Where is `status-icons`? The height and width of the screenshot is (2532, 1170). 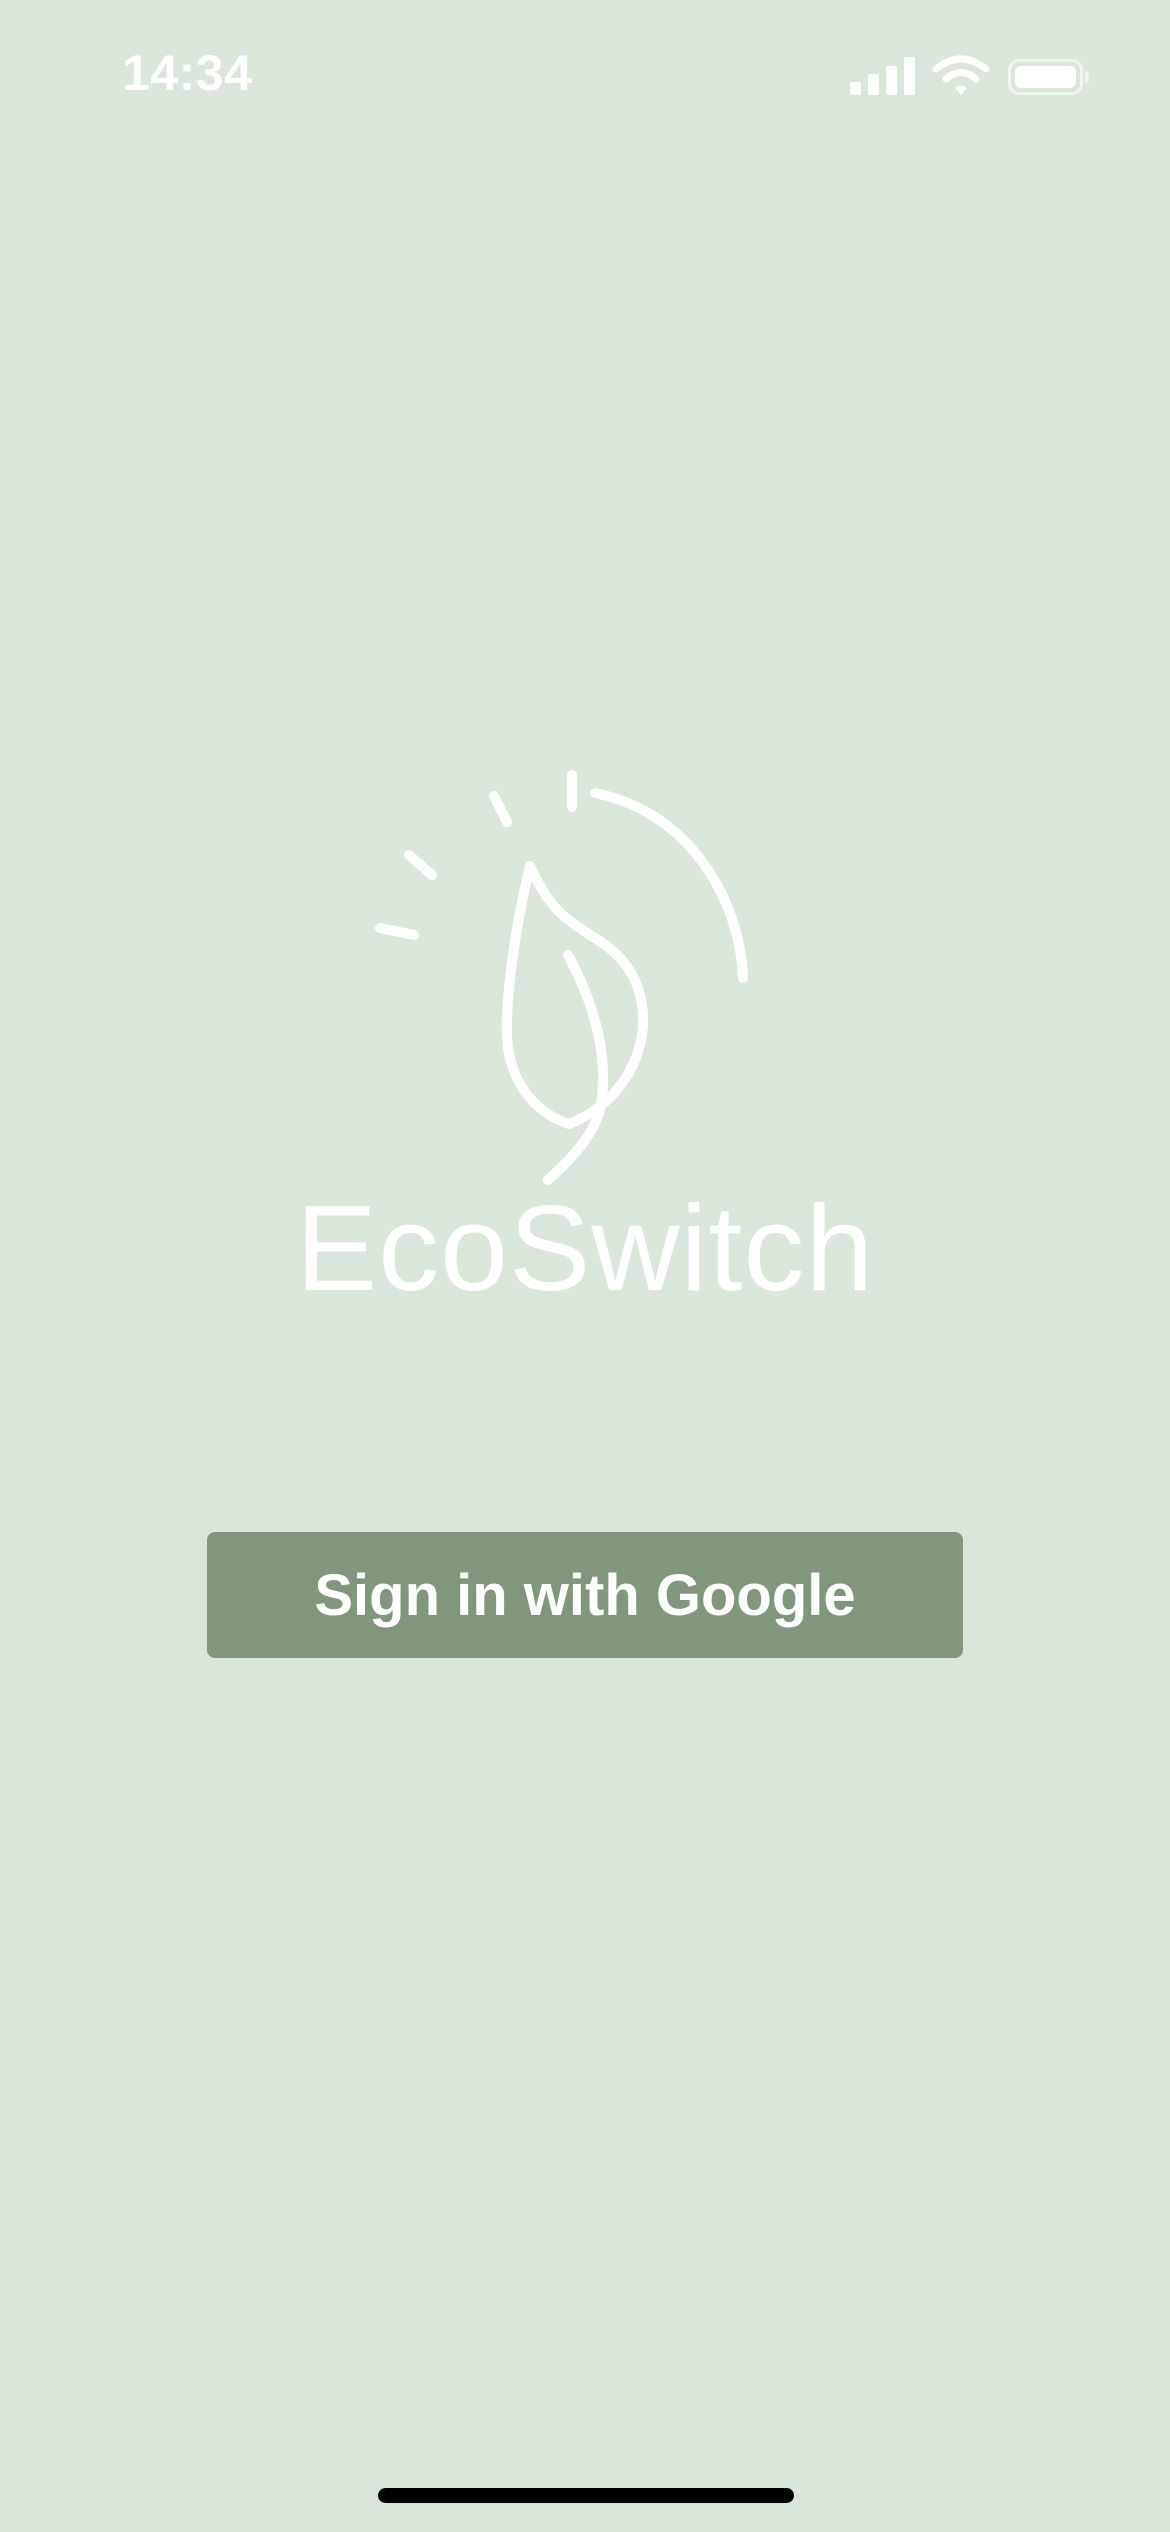
status-icons is located at coordinates (970, 77).